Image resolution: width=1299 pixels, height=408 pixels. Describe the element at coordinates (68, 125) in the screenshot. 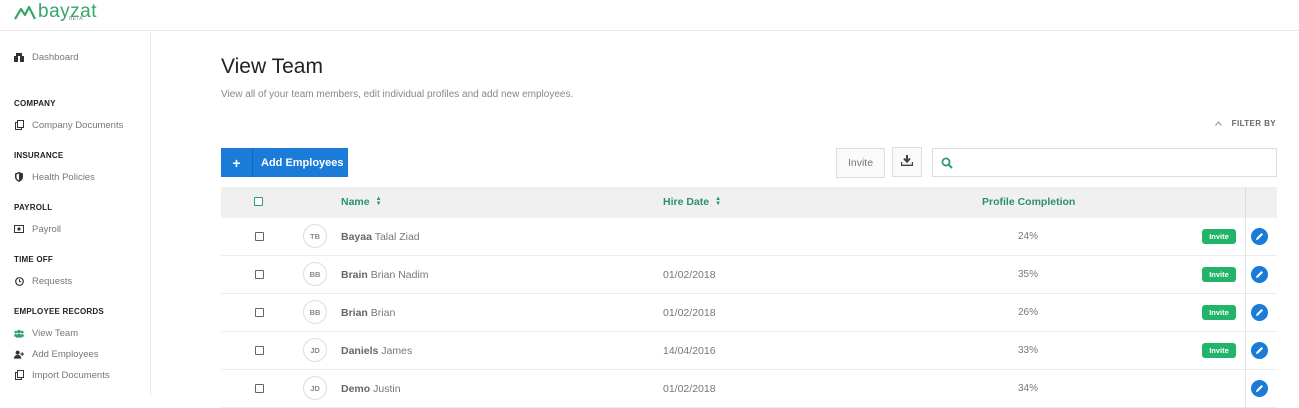

I see `sidebar-item-company-documents: Company Documents` at that location.